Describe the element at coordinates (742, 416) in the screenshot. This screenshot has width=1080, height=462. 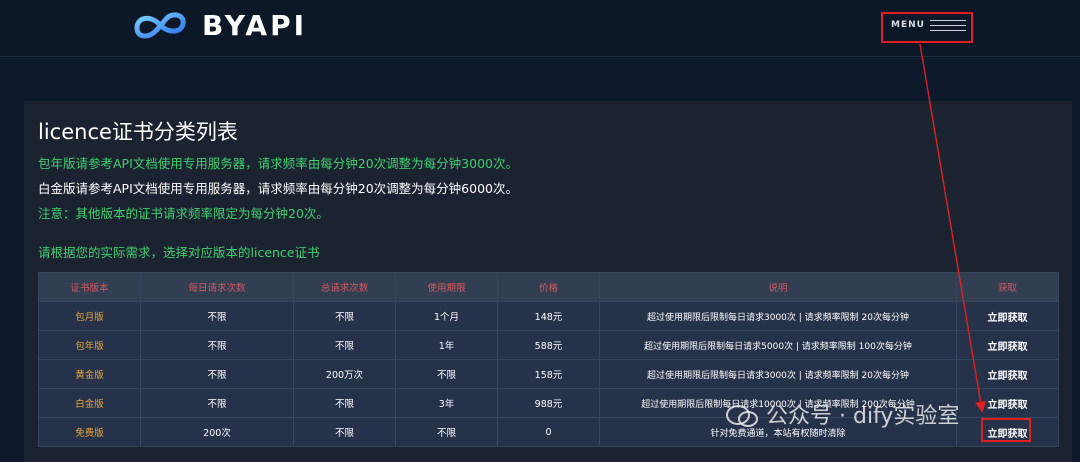
I see `wechat-icon` at that location.